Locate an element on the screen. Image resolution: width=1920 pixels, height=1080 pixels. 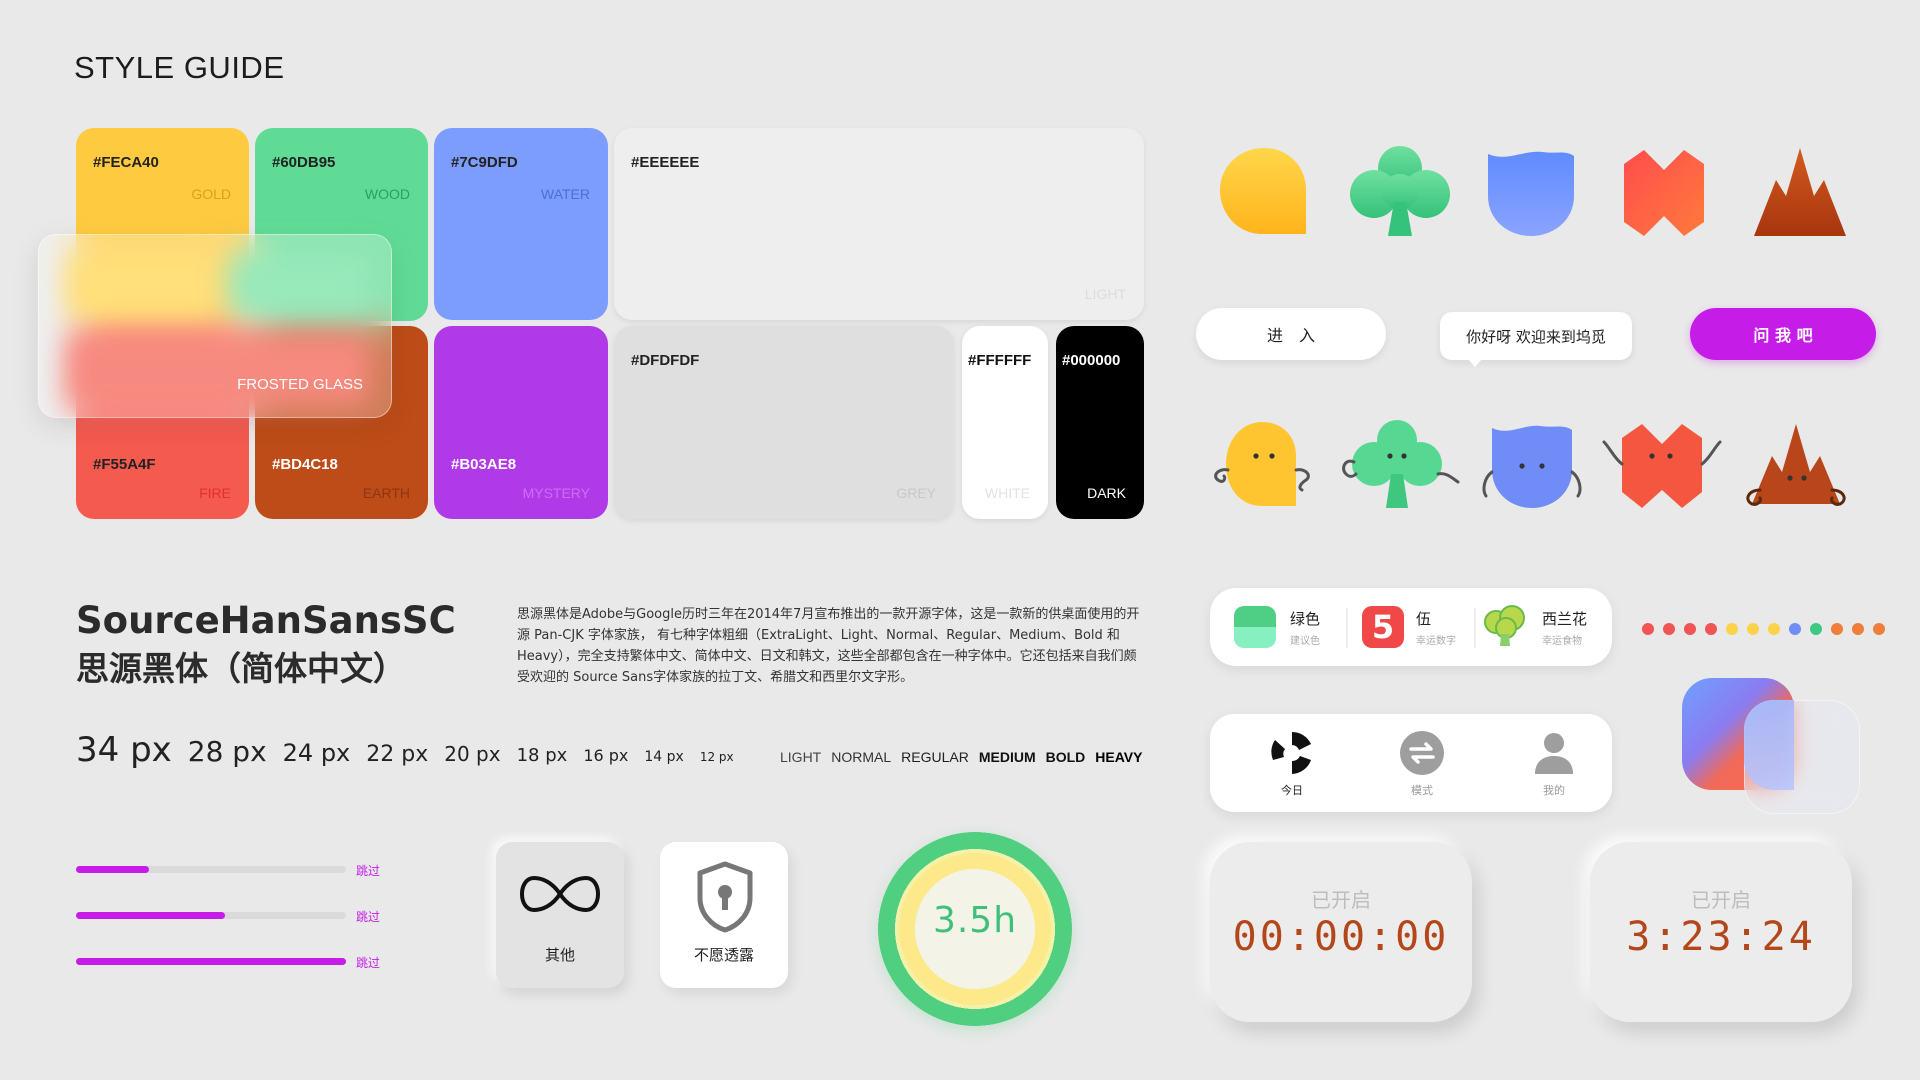
aperture-icon is located at coordinates (1291, 753).